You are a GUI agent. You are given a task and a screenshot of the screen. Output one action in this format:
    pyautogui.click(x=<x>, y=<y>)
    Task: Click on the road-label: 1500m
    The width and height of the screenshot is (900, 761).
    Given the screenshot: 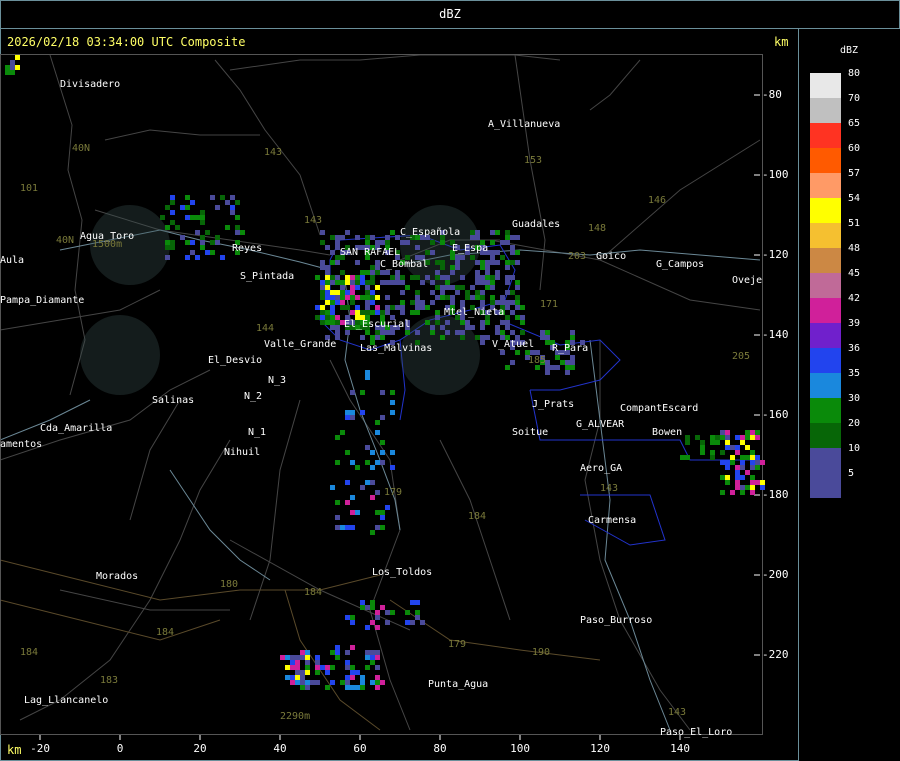 What is the action you would take?
    pyautogui.click(x=107, y=244)
    